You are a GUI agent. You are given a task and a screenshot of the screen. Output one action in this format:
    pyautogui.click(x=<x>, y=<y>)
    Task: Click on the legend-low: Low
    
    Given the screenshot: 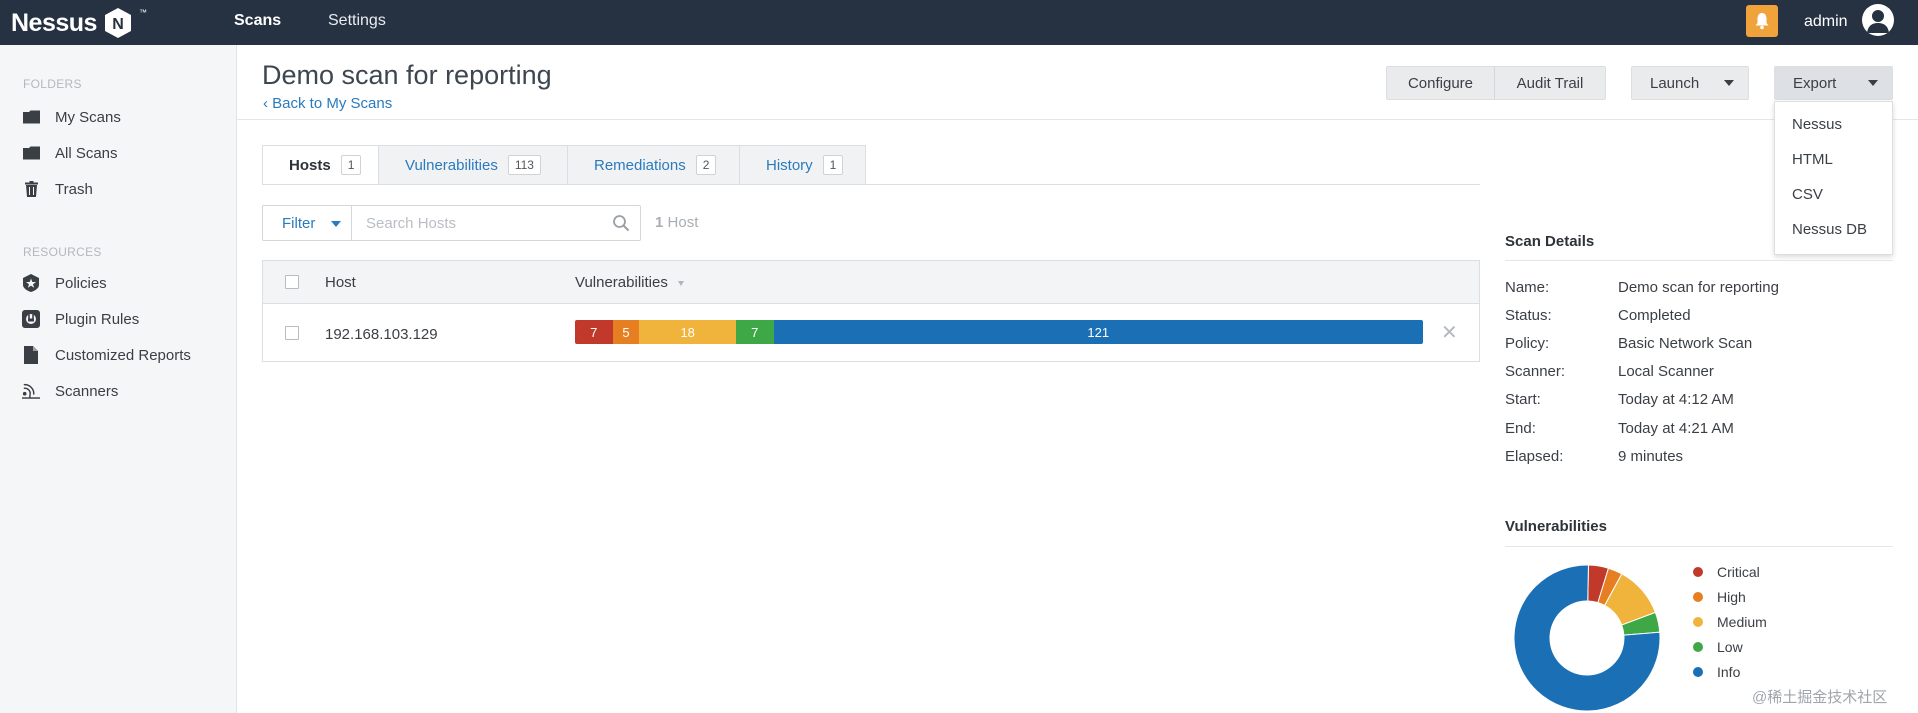 What is the action you would take?
    pyautogui.click(x=1718, y=647)
    